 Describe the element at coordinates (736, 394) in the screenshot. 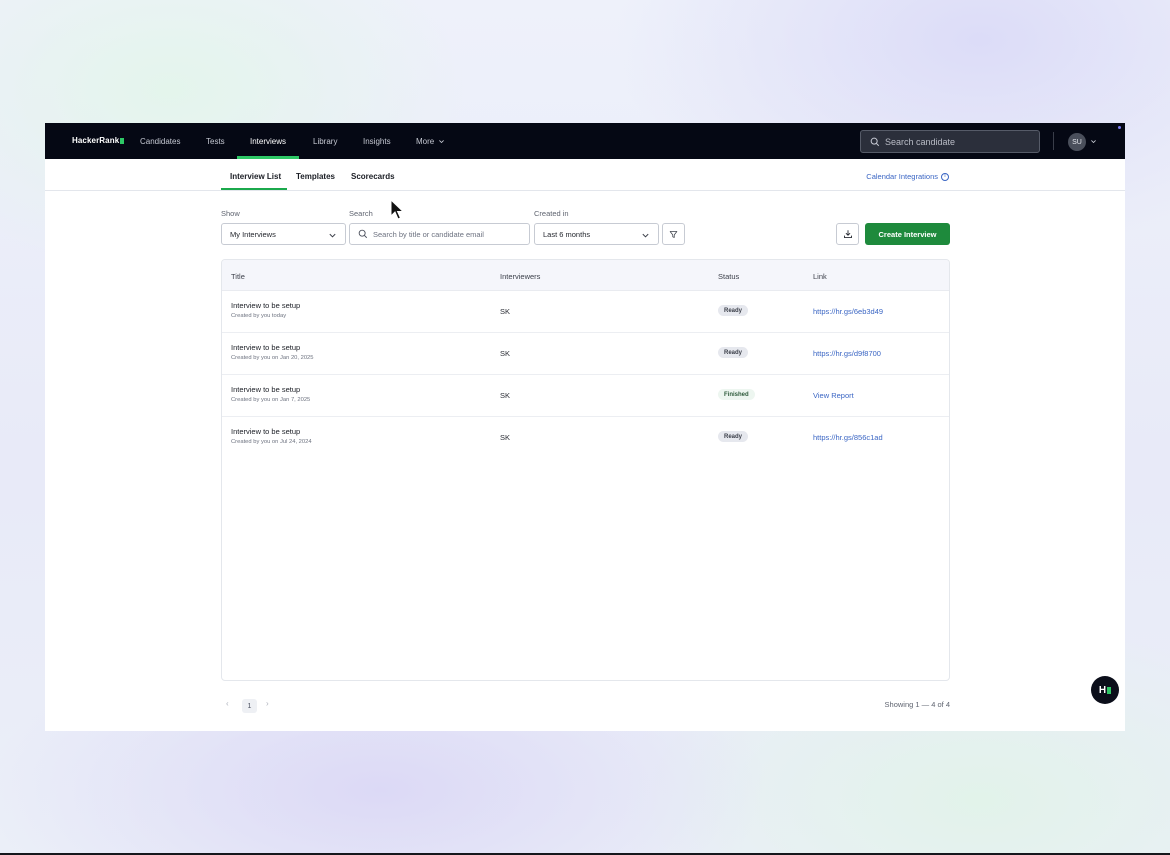

I see `status-badge: Finished` at that location.